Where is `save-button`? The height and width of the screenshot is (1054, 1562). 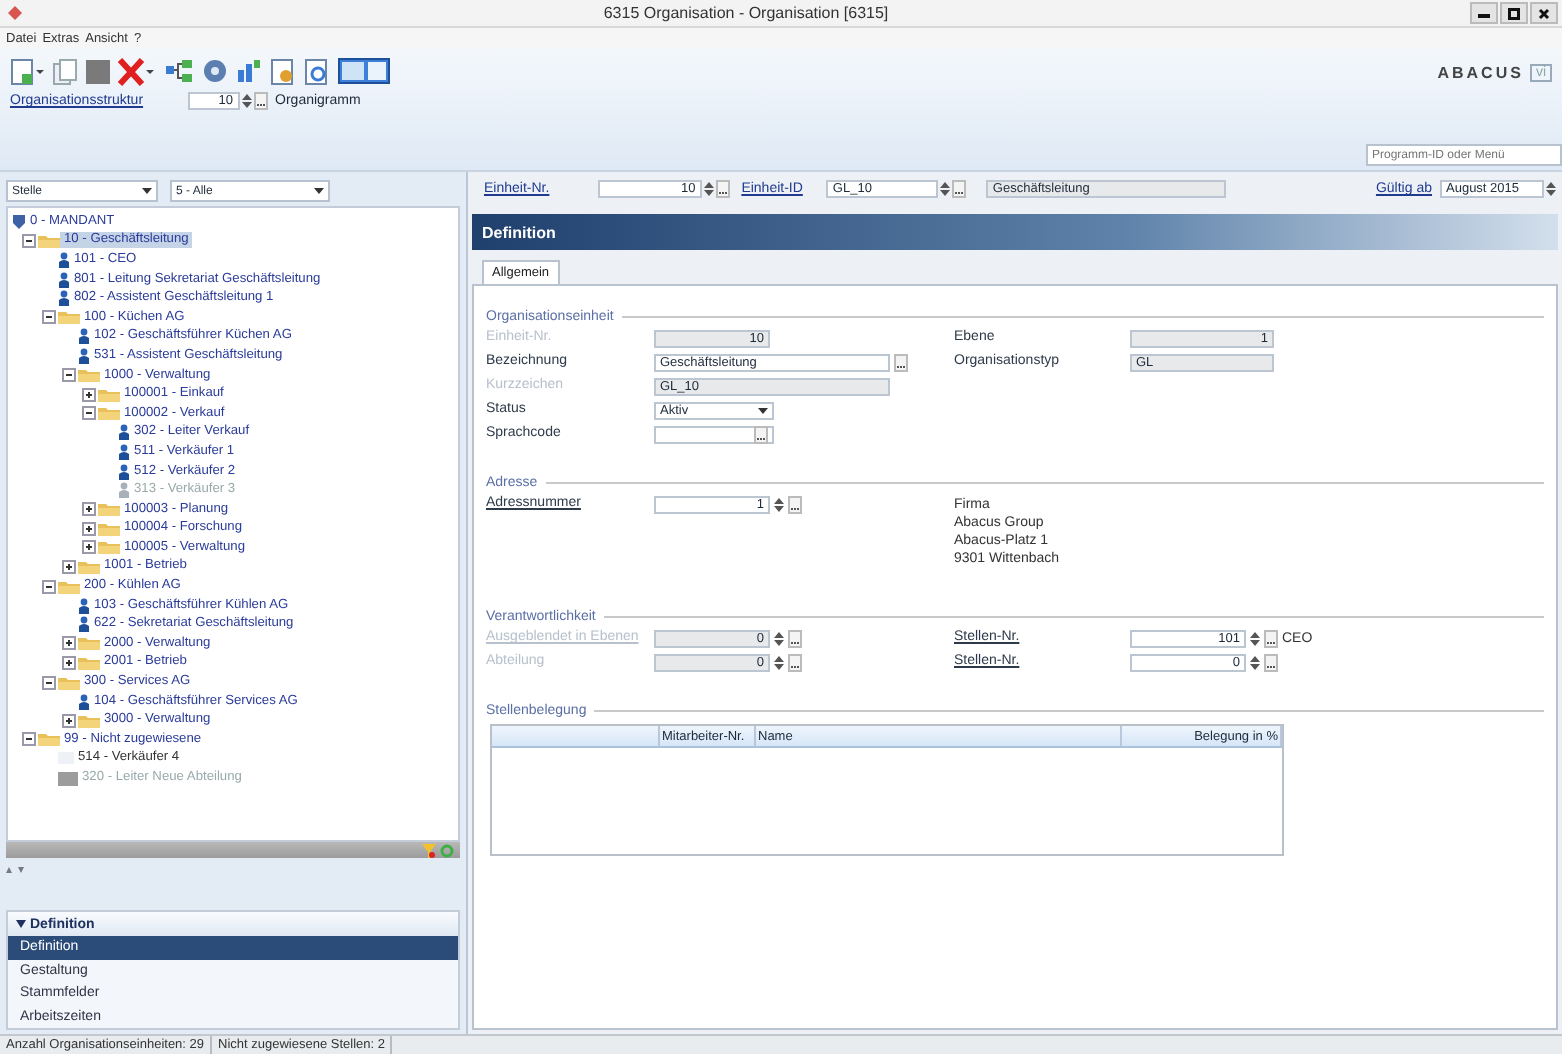 save-button is located at coordinates (98, 71).